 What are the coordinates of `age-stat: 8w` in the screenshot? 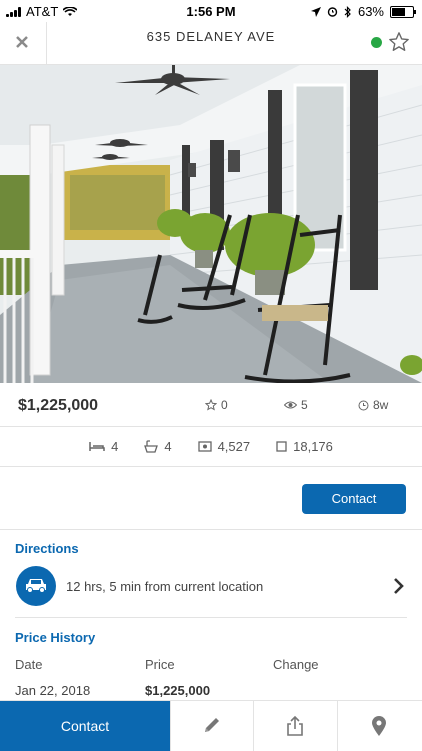 It's located at (373, 405).